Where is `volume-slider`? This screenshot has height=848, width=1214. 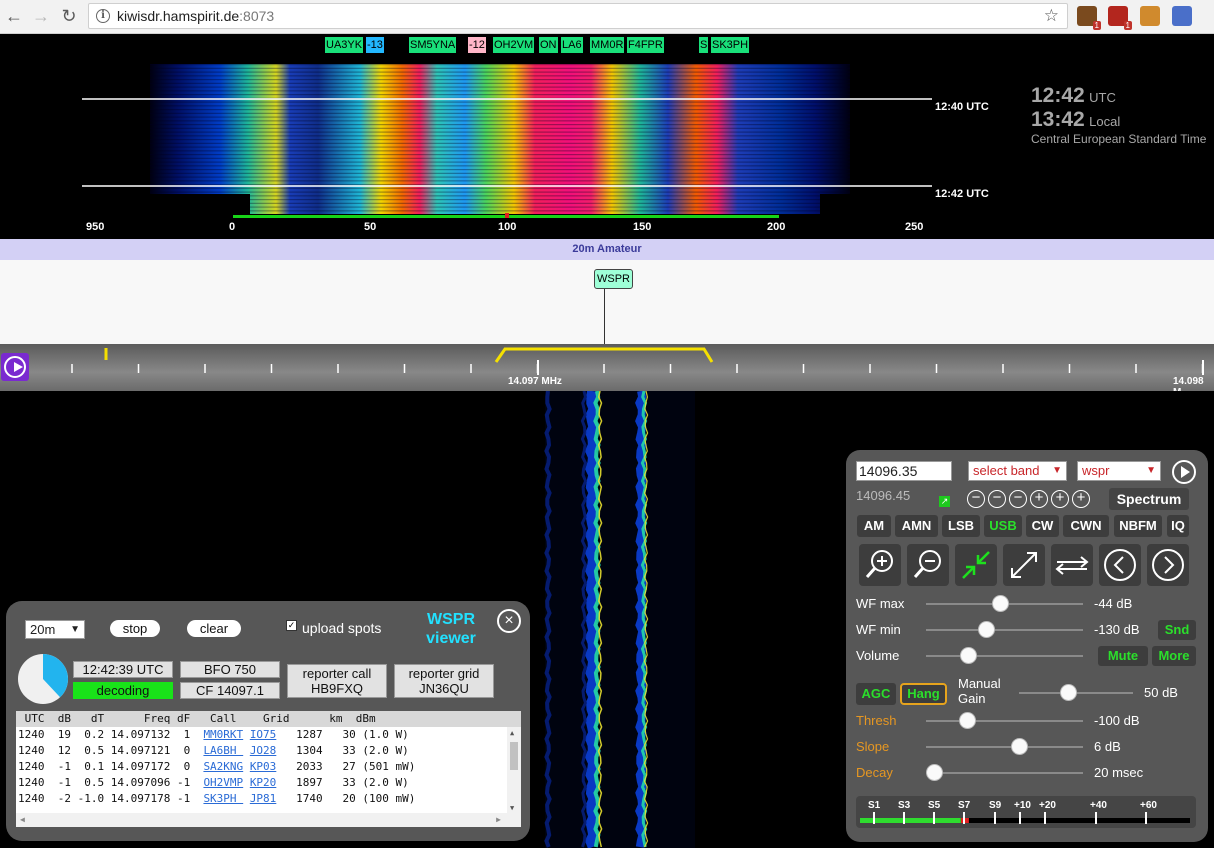
volume-slider is located at coordinates (1004, 656).